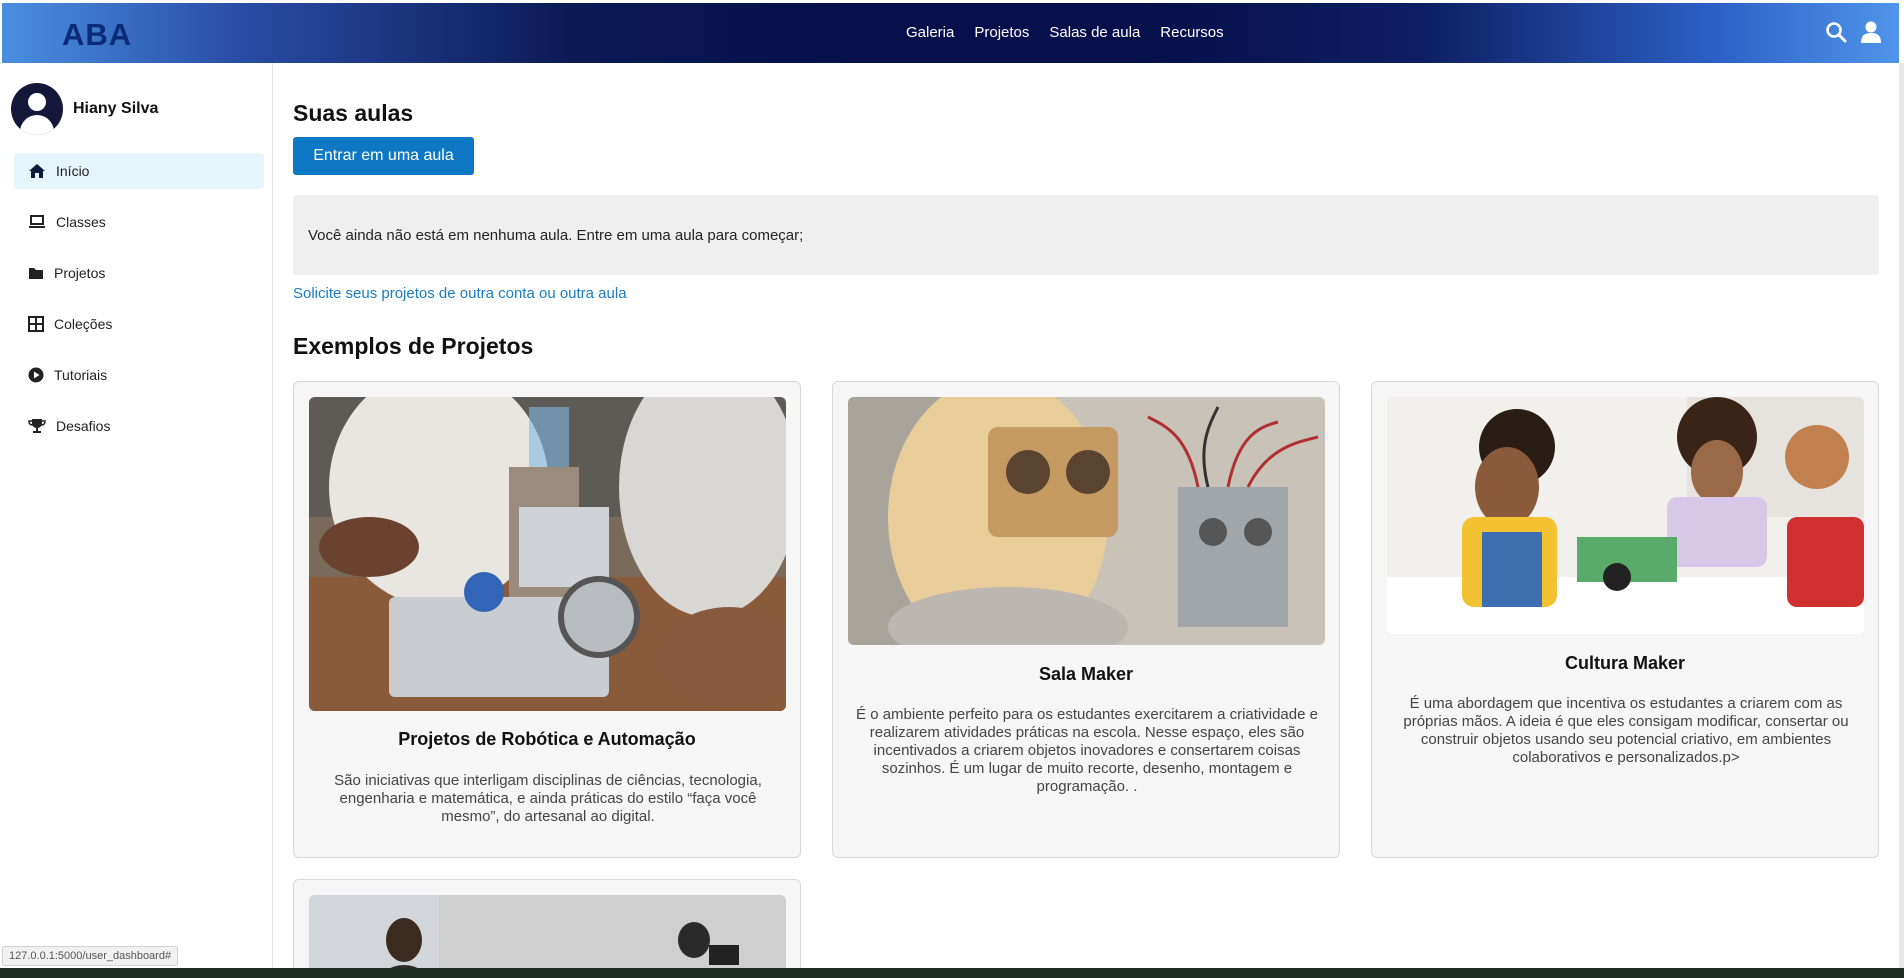  Describe the element at coordinates (930, 32) in the screenshot. I see `nav-link-galeria: Galeria` at that location.